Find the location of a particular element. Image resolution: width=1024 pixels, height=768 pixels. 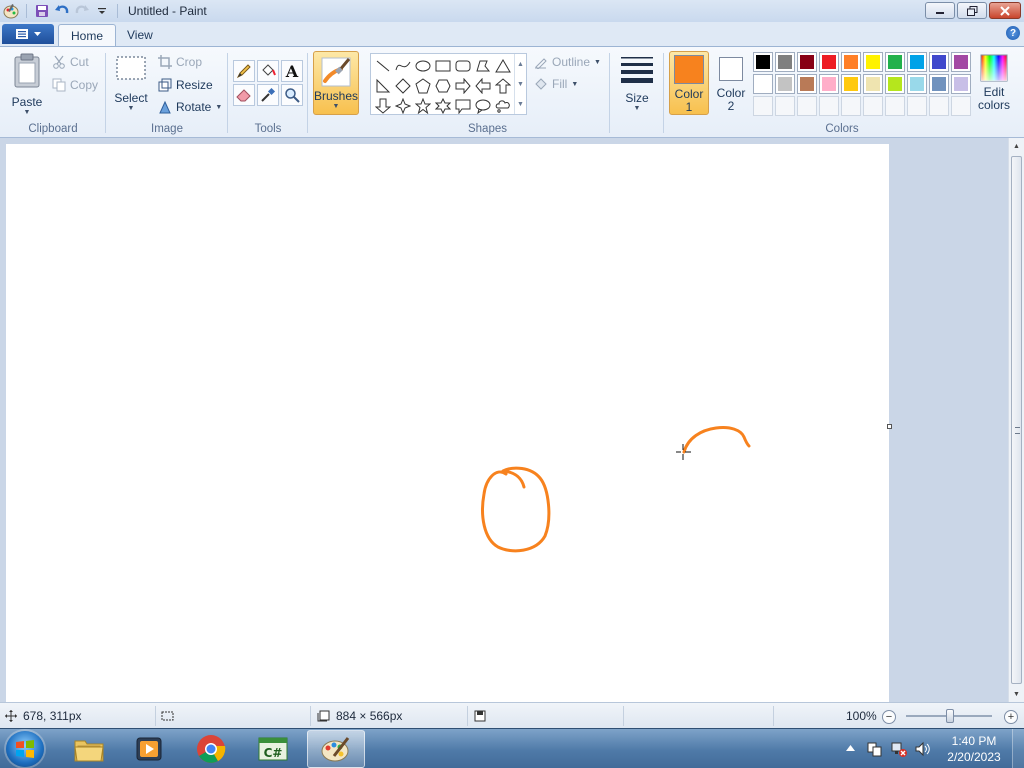

polygon-shape-icon is located at coordinates (483, 66).